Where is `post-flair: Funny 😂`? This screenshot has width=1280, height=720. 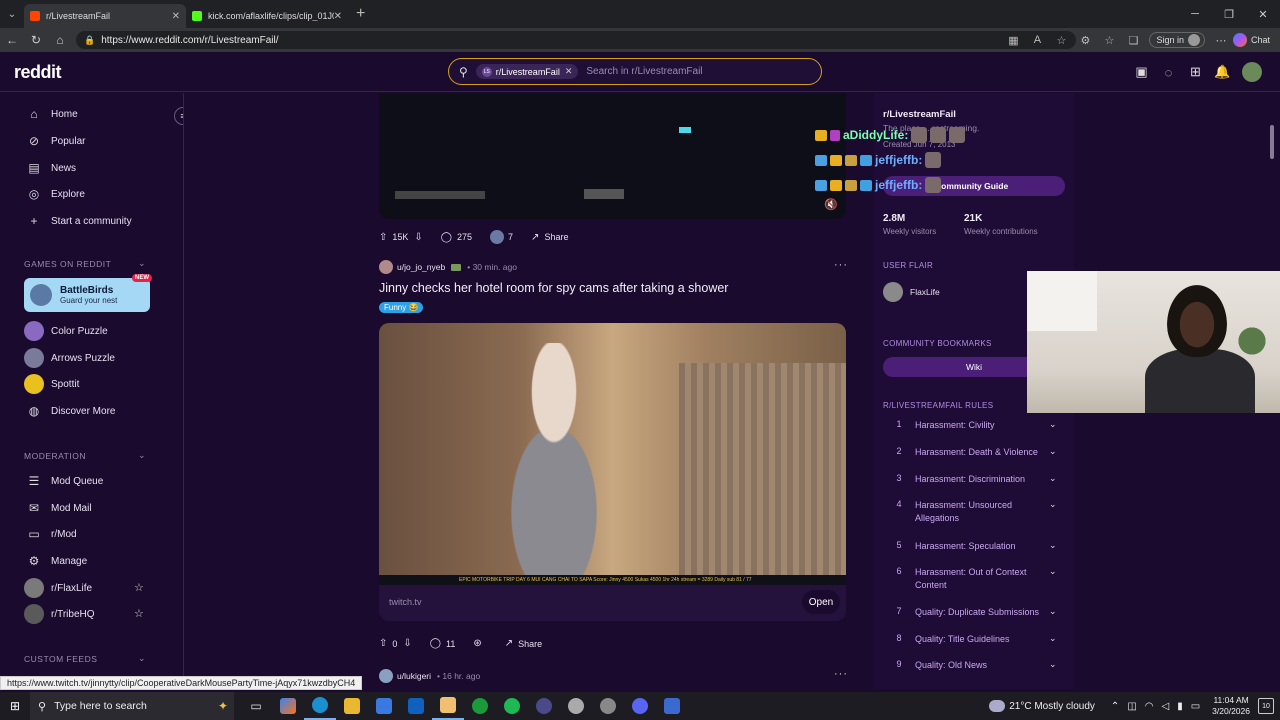
post-flair: Funny 😂 is located at coordinates (401, 307).